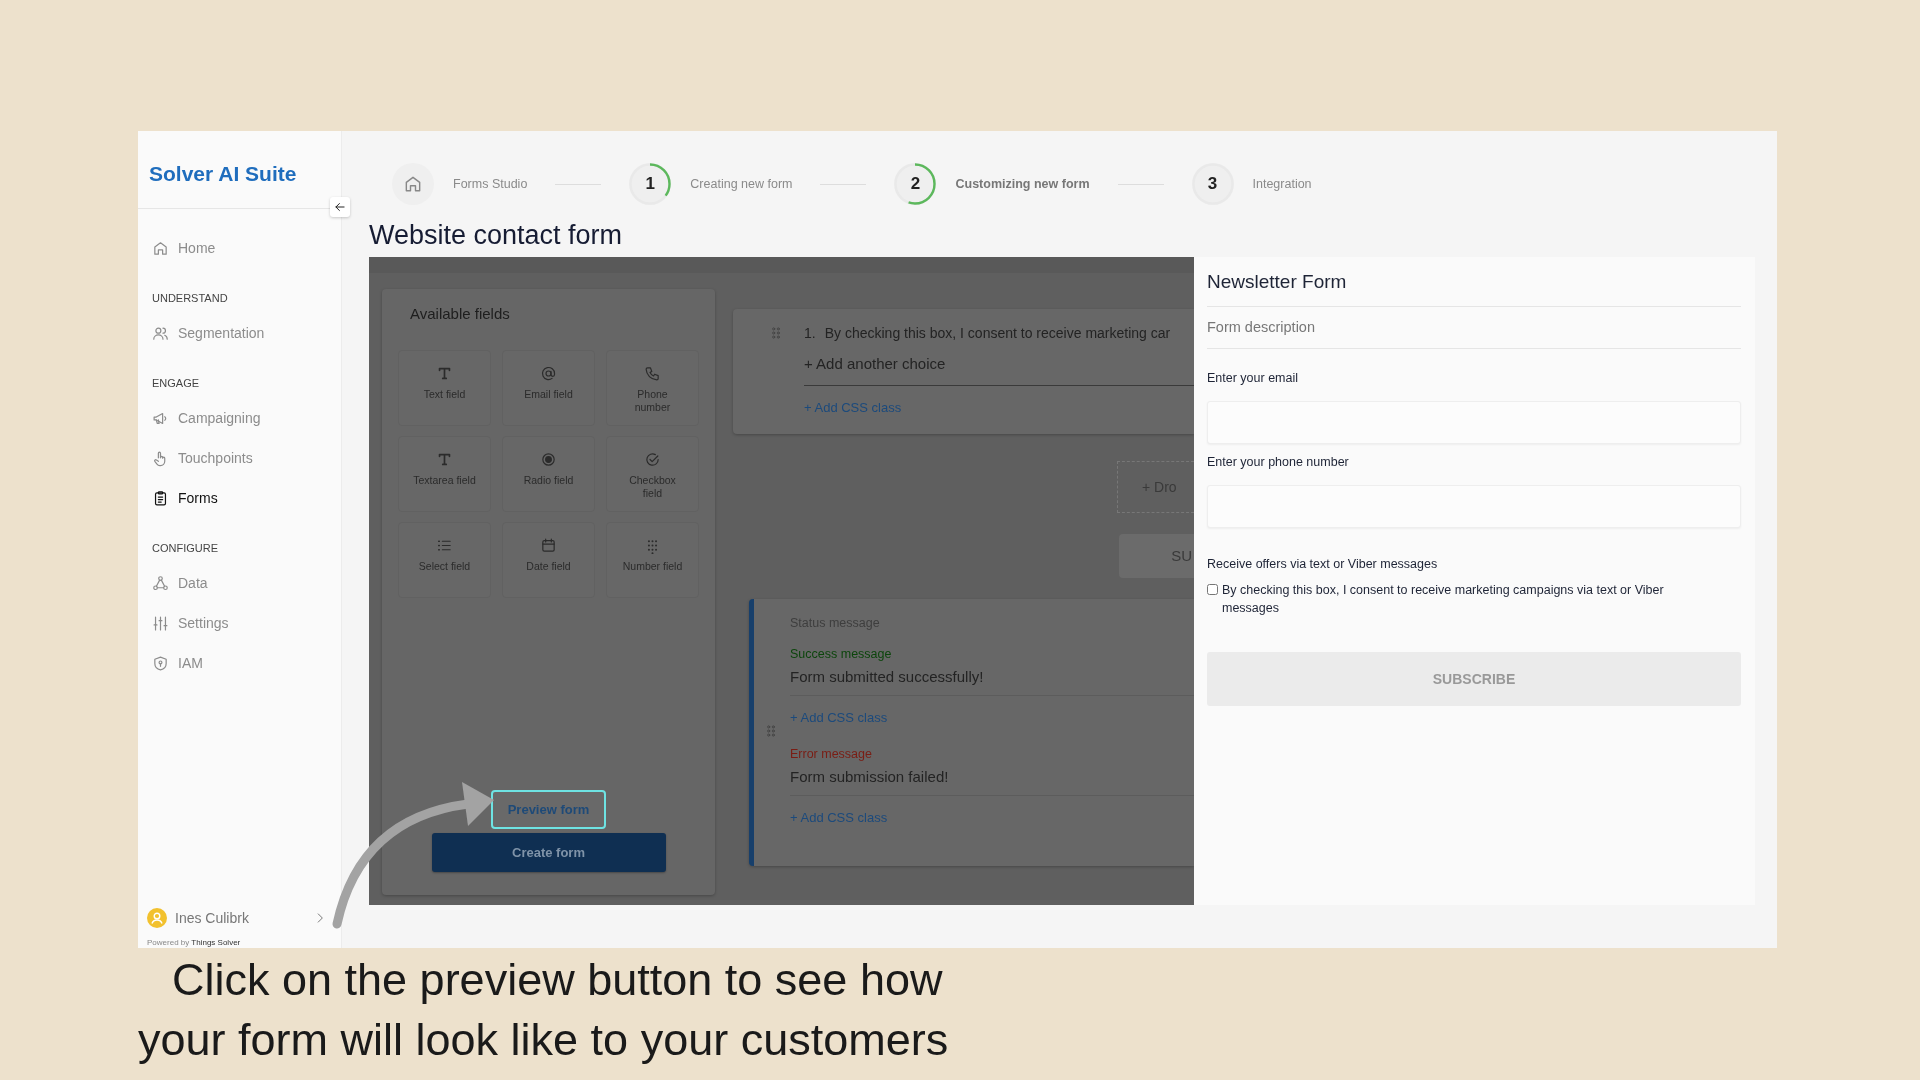 This screenshot has width=1920, height=1080. What do you see at coordinates (444, 388) in the screenshot?
I see `field-tile: Text field` at bounding box center [444, 388].